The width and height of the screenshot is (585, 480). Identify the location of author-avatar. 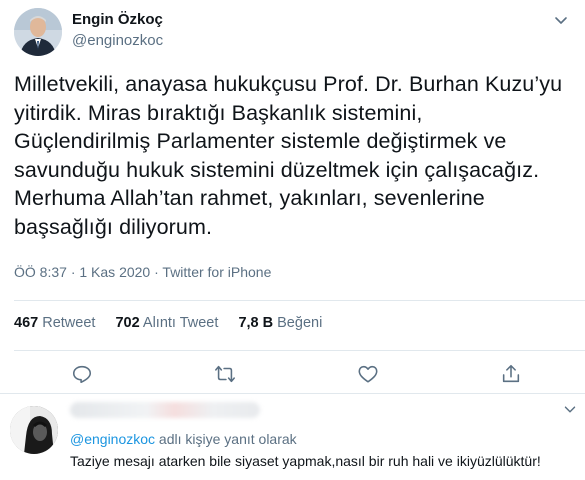
(38, 32).